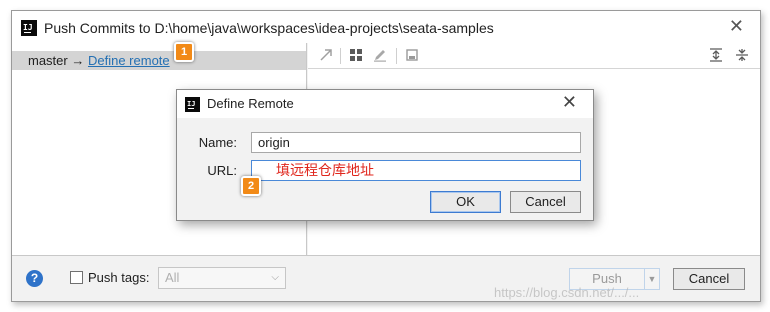  Describe the element at coordinates (78, 60) in the screenshot. I see `branch-arrow: →` at that location.